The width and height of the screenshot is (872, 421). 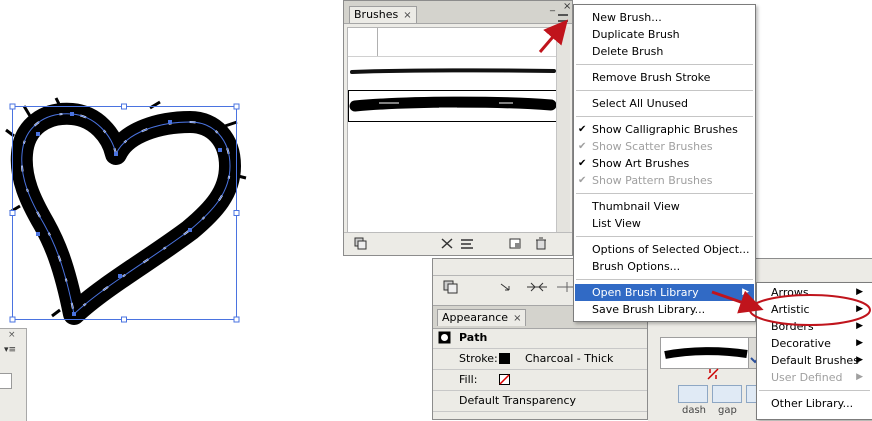 What do you see at coordinates (636, 34) in the screenshot?
I see `menu-item-label: Duplicate Brush` at bounding box center [636, 34].